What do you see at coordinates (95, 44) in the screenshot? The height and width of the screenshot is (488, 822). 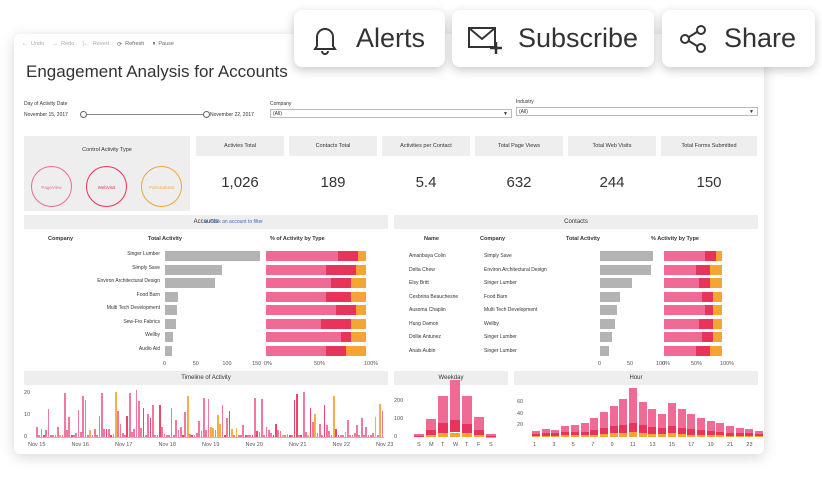 I see `revert-button: |← Revert` at bounding box center [95, 44].